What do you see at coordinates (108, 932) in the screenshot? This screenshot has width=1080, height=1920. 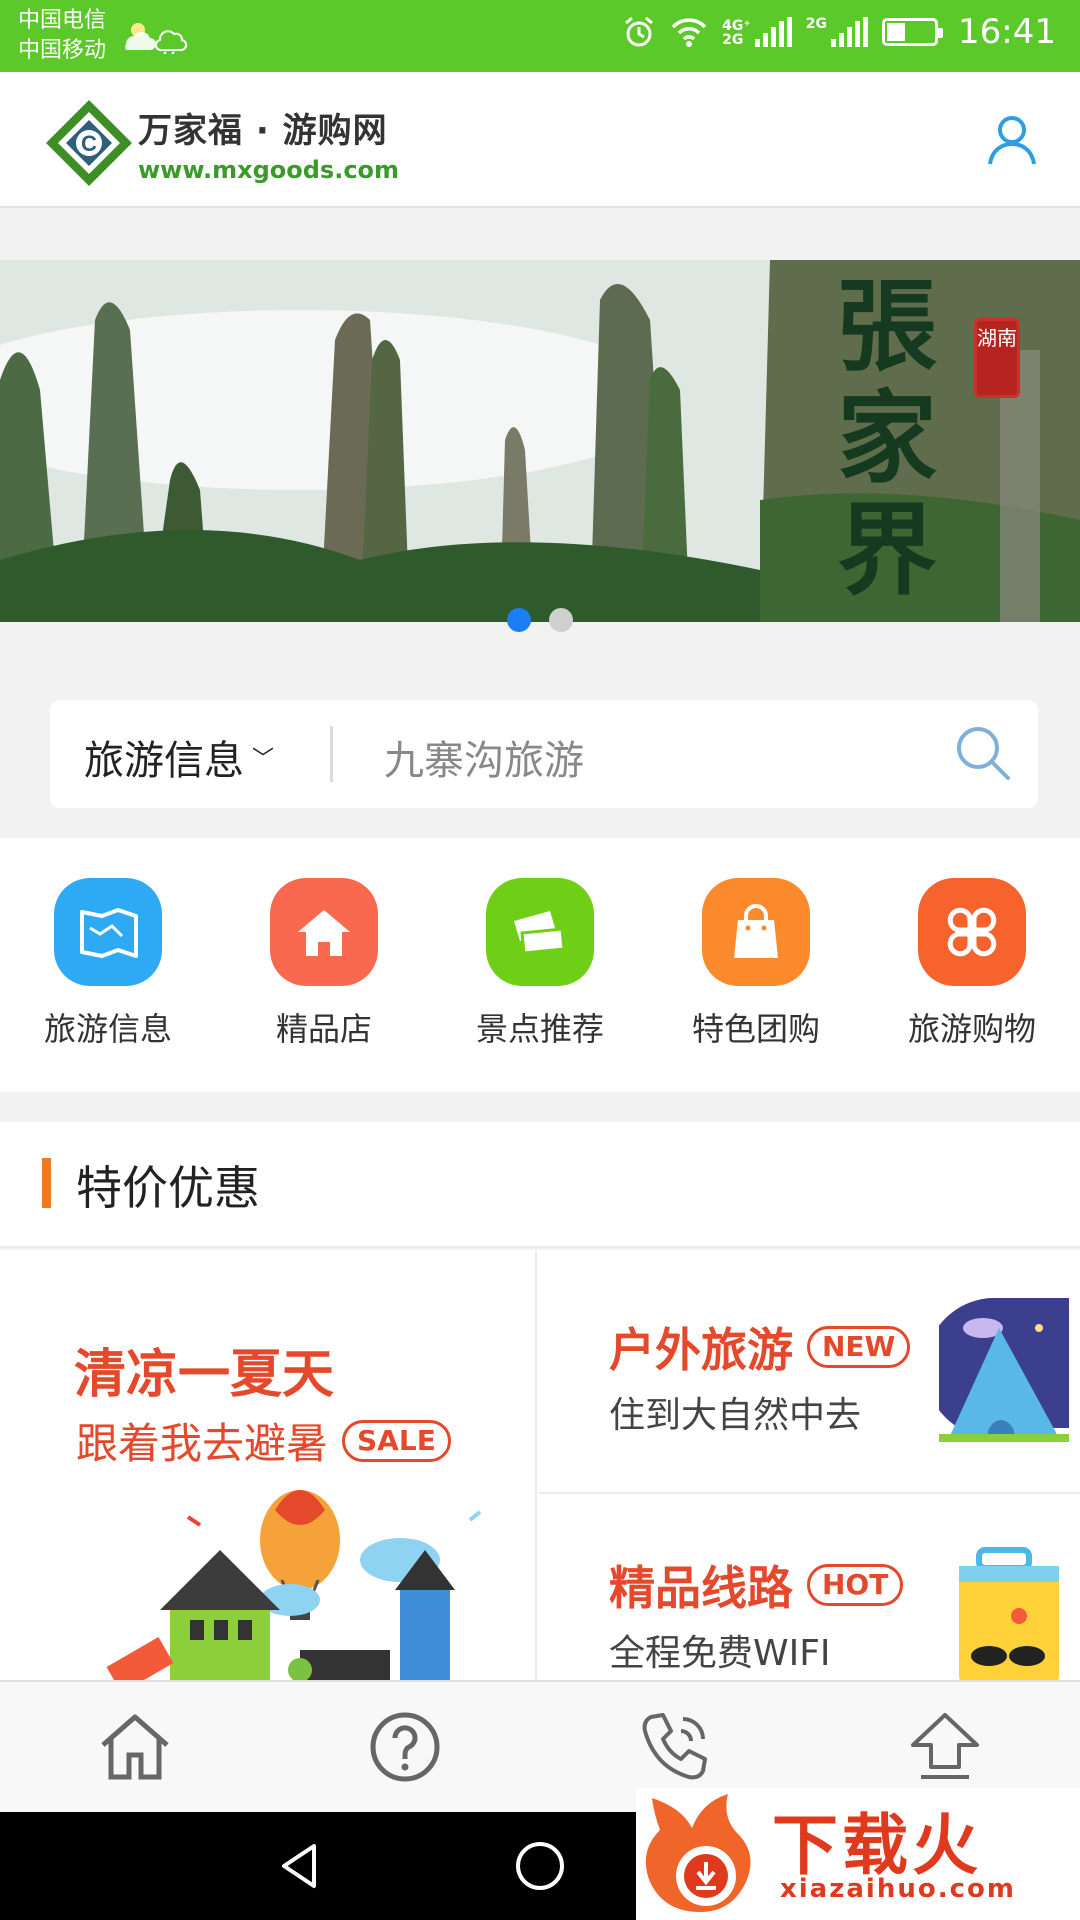 I see `map-icon` at bounding box center [108, 932].